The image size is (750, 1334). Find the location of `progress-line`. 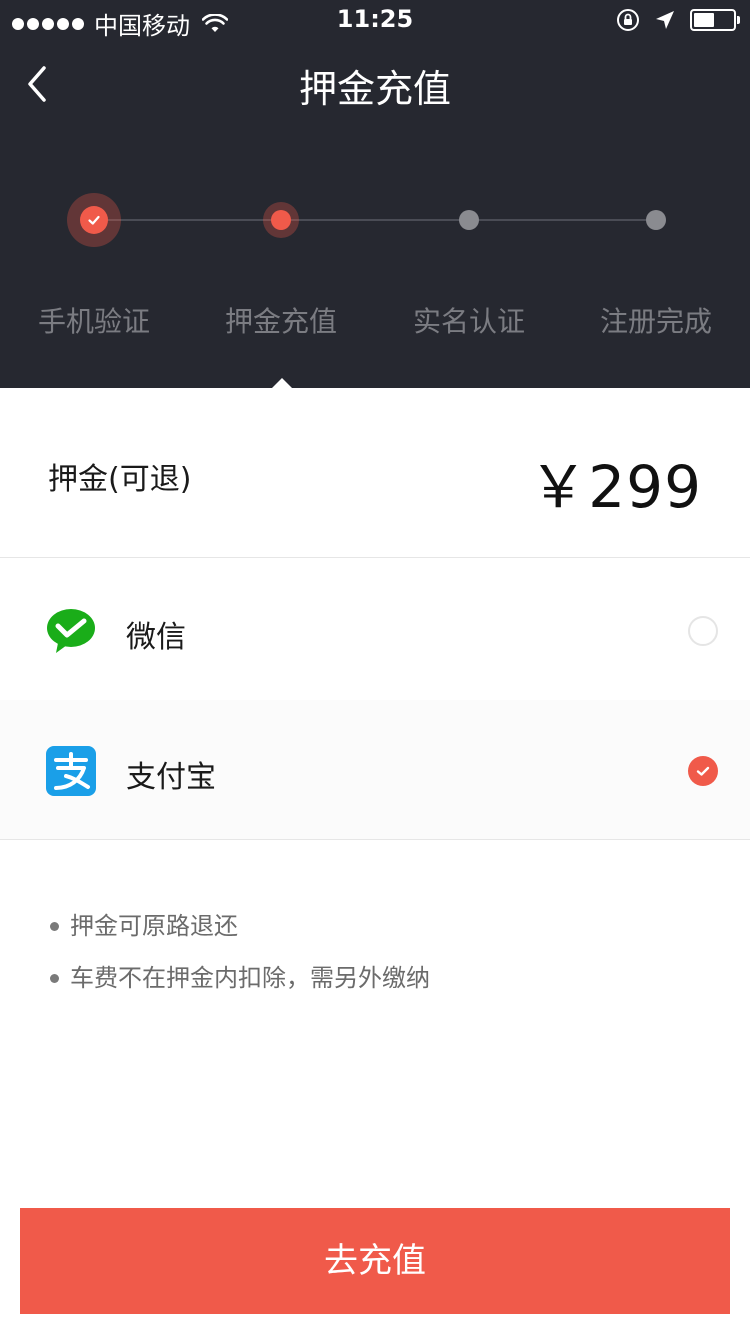

progress-line is located at coordinates (375, 220).